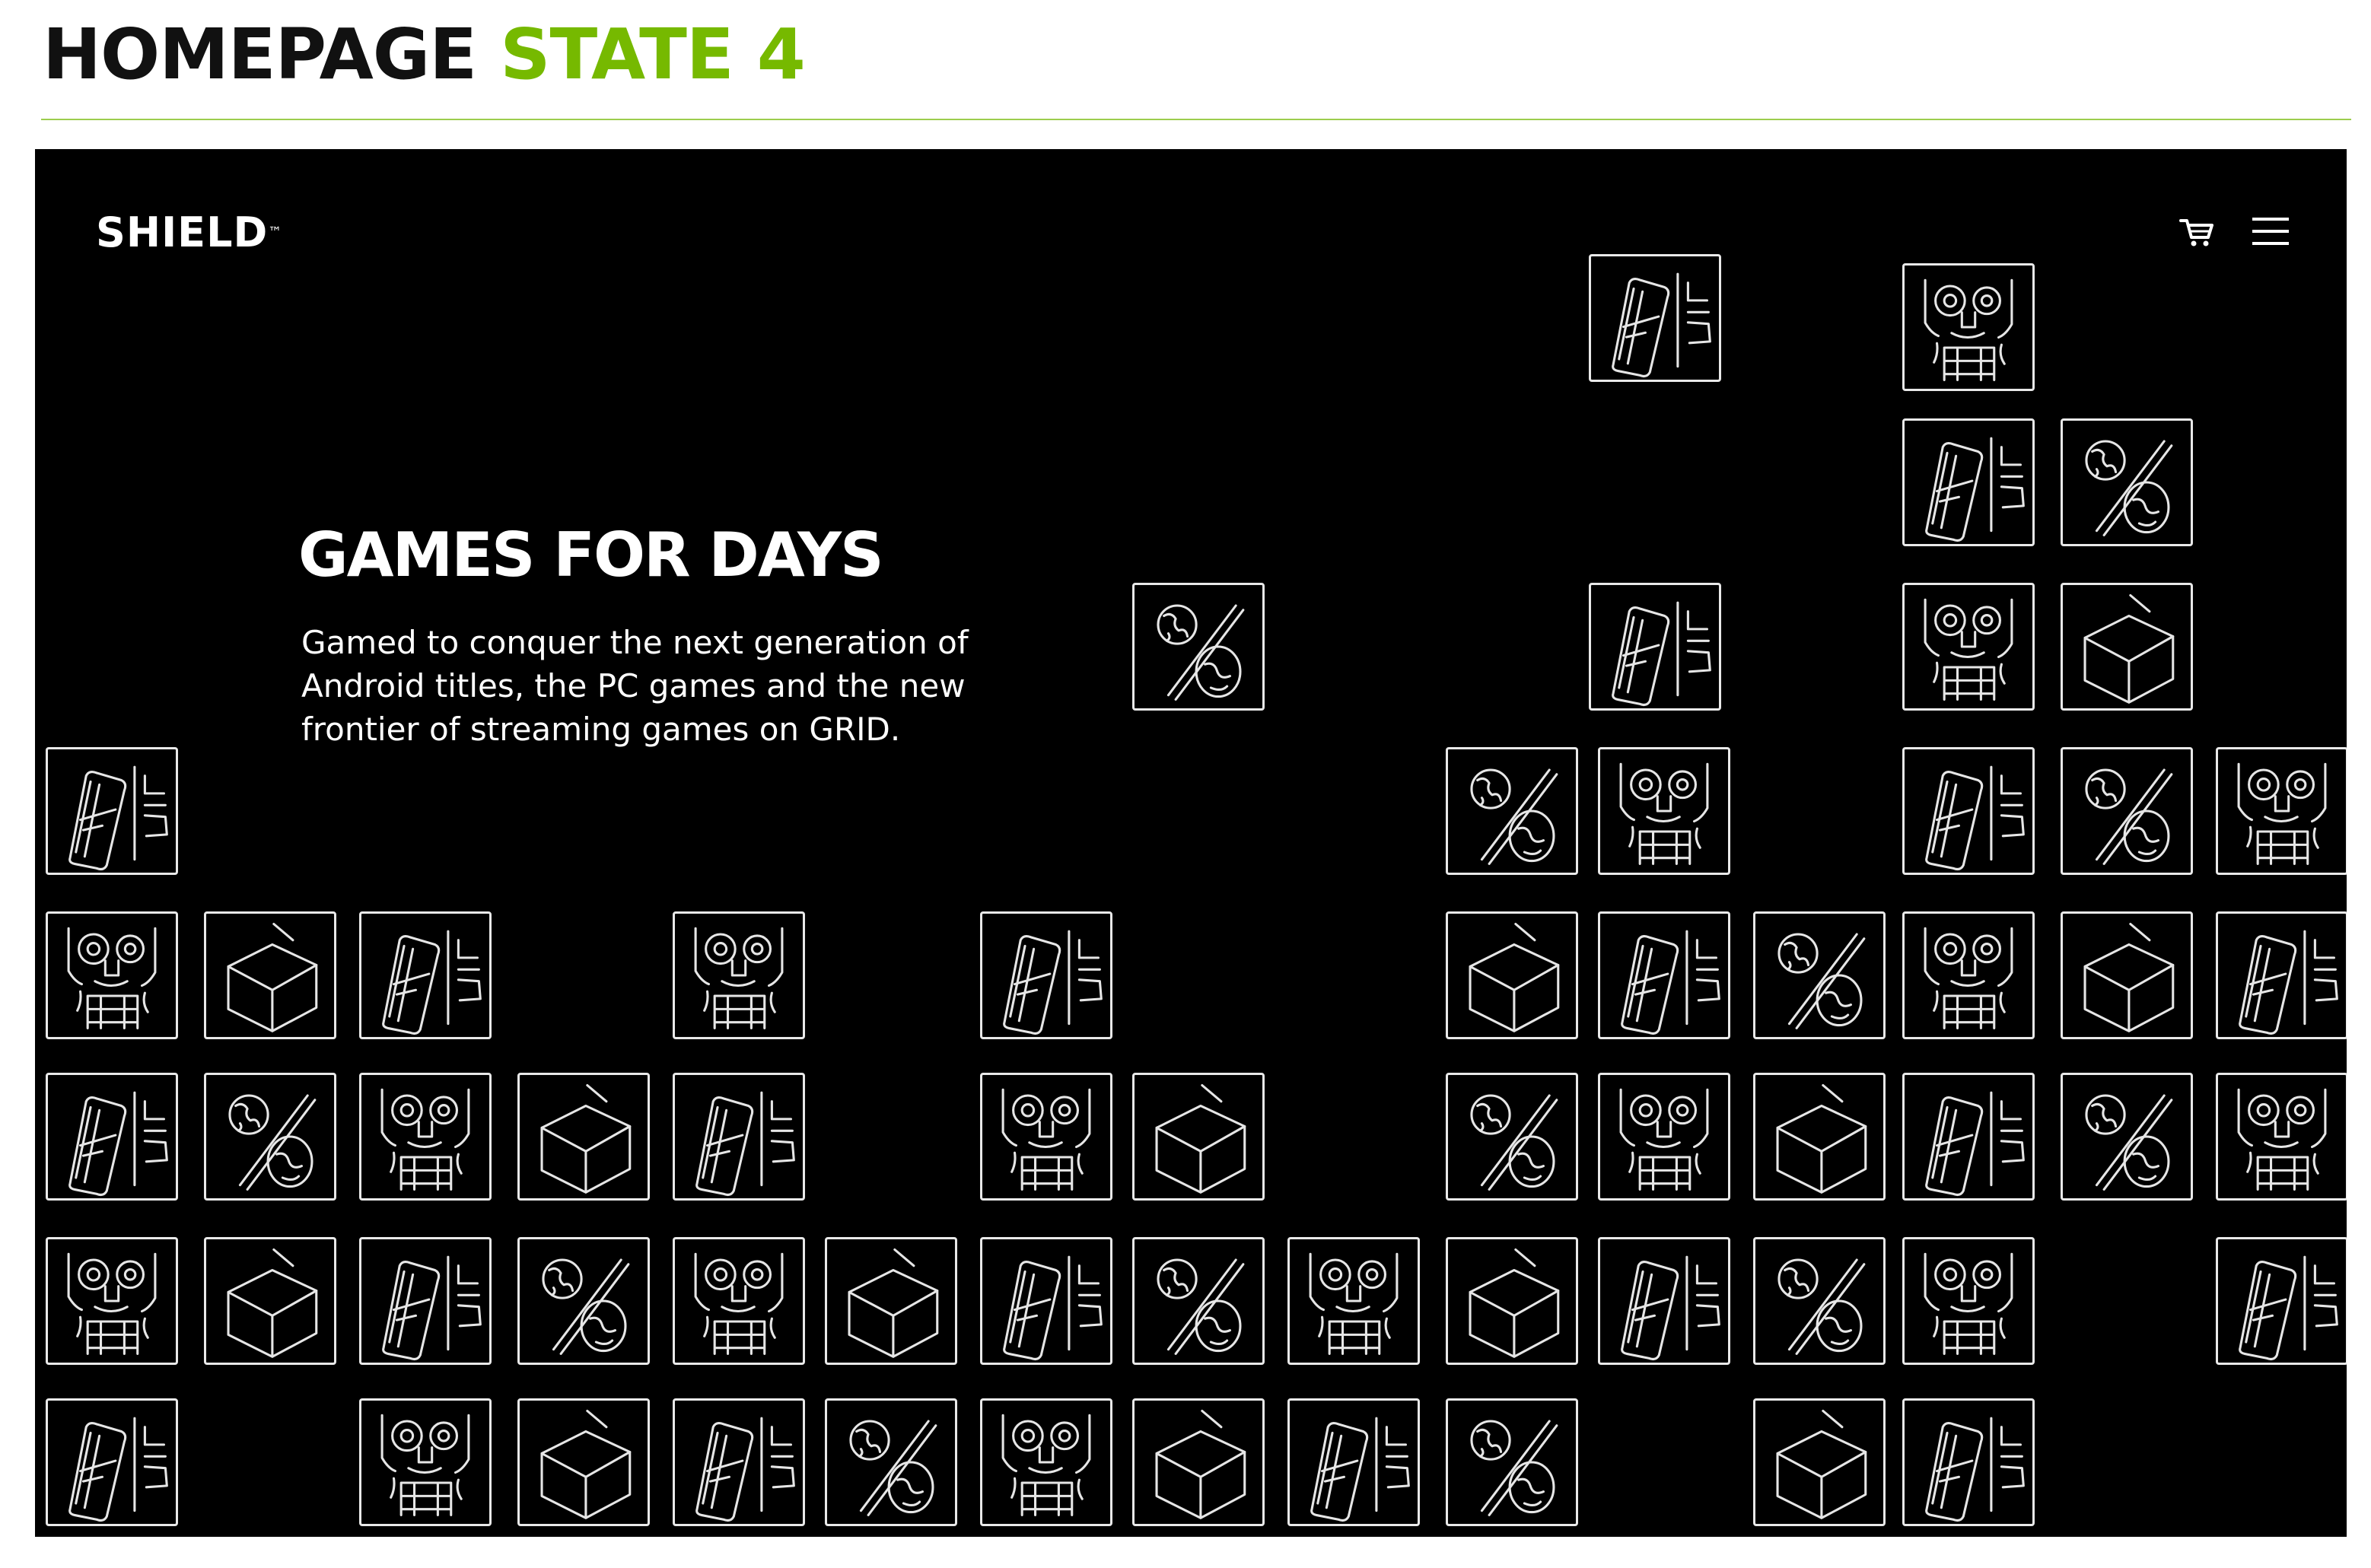 Image resolution: width=2371 pixels, height=1568 pixels. I want to click on logo-text: SHIELD, so click(182, 232).